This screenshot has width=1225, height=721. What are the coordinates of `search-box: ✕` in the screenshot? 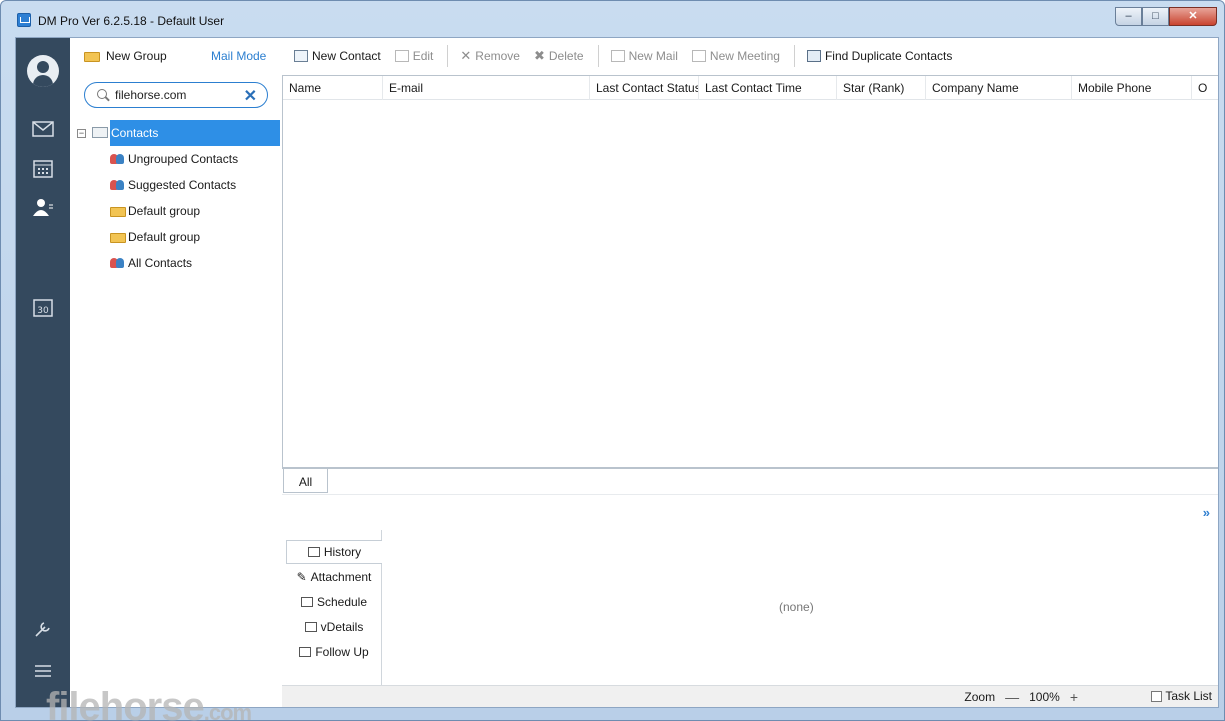 It's located at (176, 95).